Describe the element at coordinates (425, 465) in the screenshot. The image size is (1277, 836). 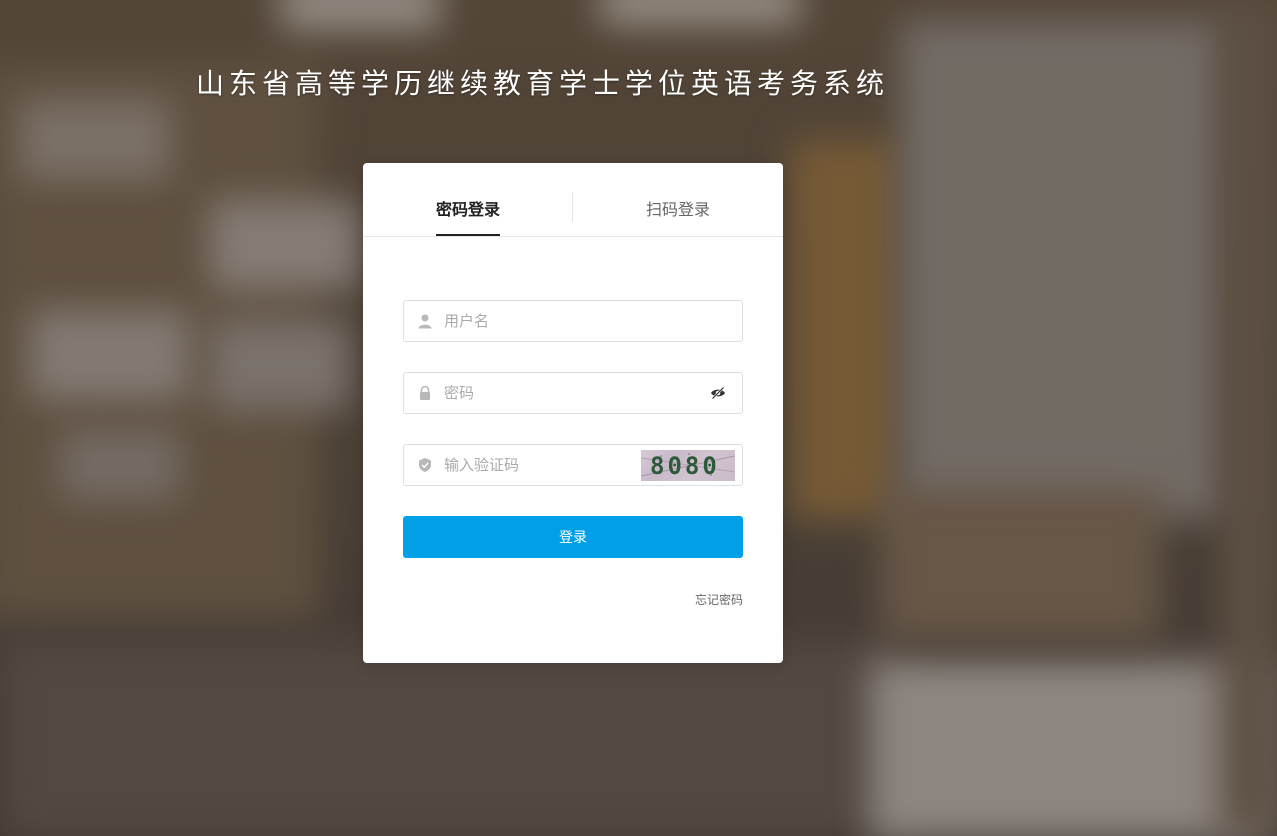
I see `shield-icon` at that location.